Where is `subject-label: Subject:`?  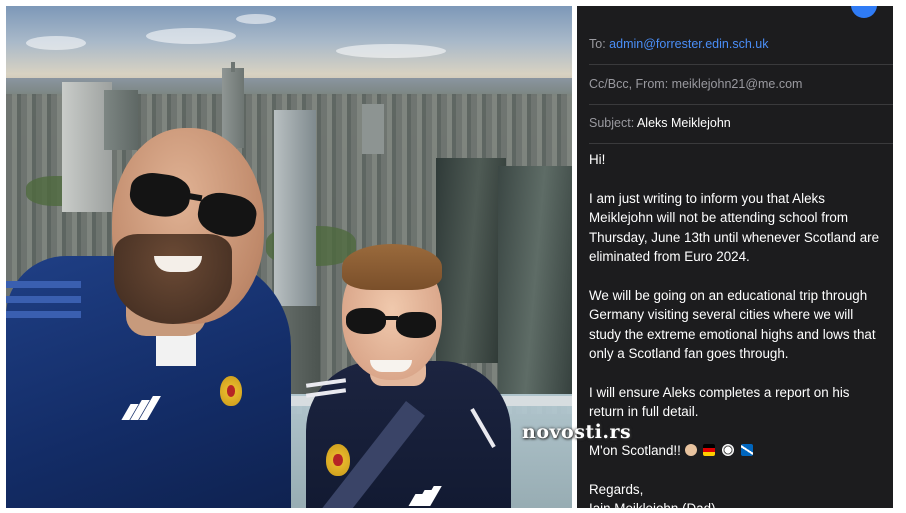
subject-label: Subject: is located at coordinates (612, 123).